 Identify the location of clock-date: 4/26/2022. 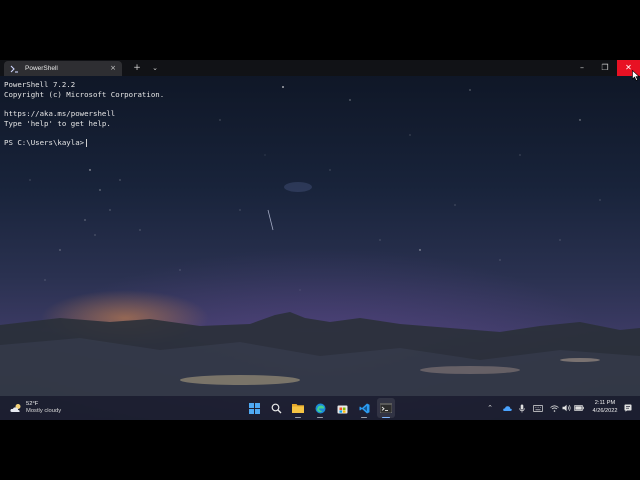
(605, 410).